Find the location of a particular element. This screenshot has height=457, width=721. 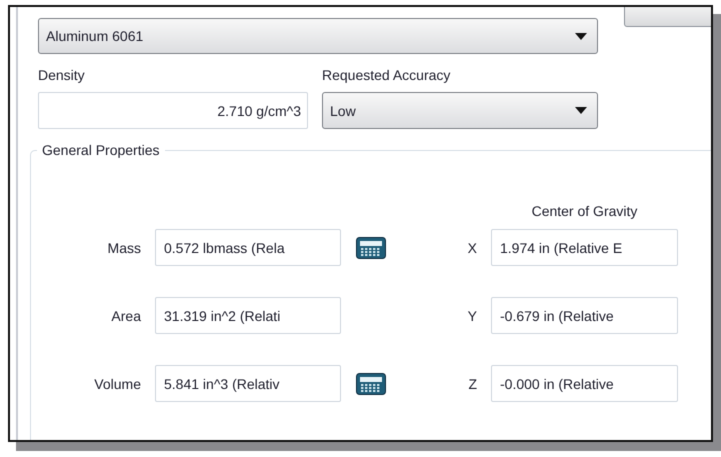

group-title: General Properties is located at coordinates (101, 150).